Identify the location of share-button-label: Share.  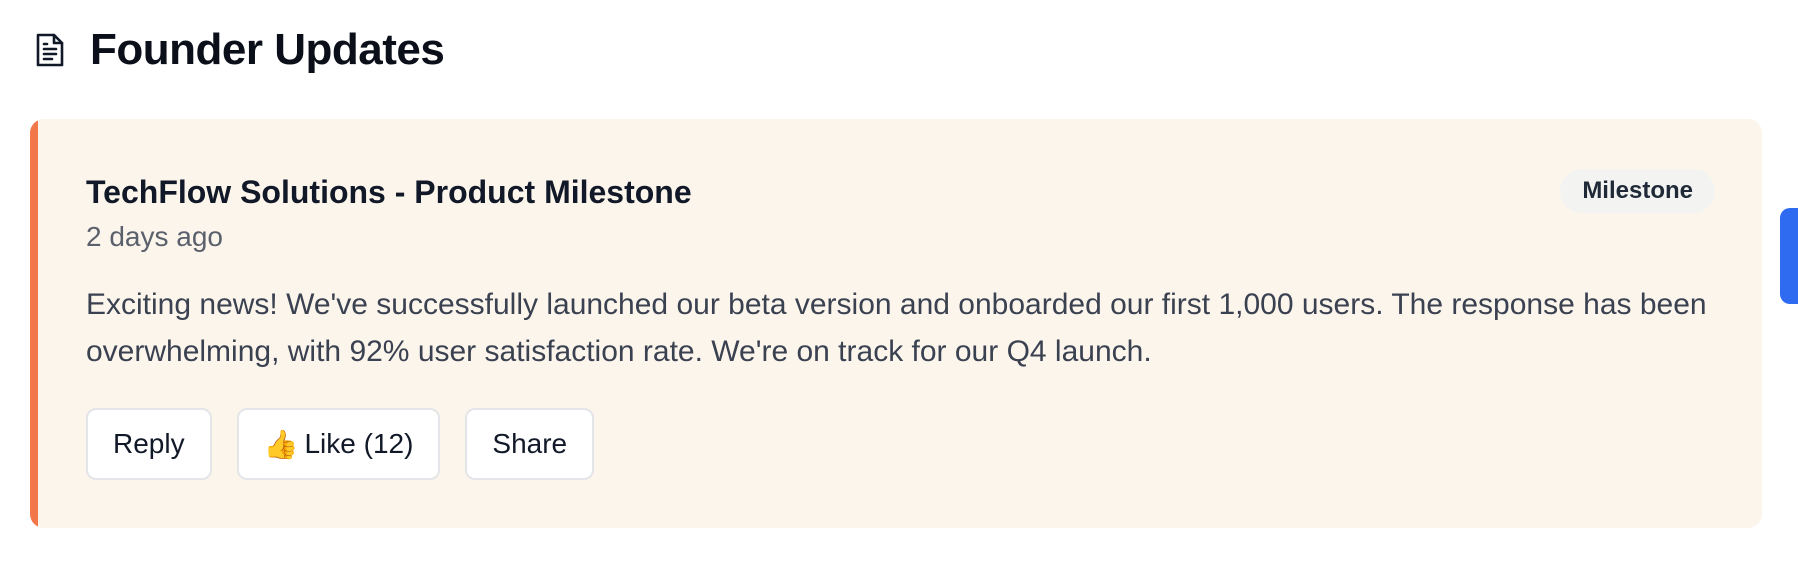
(530, 443).